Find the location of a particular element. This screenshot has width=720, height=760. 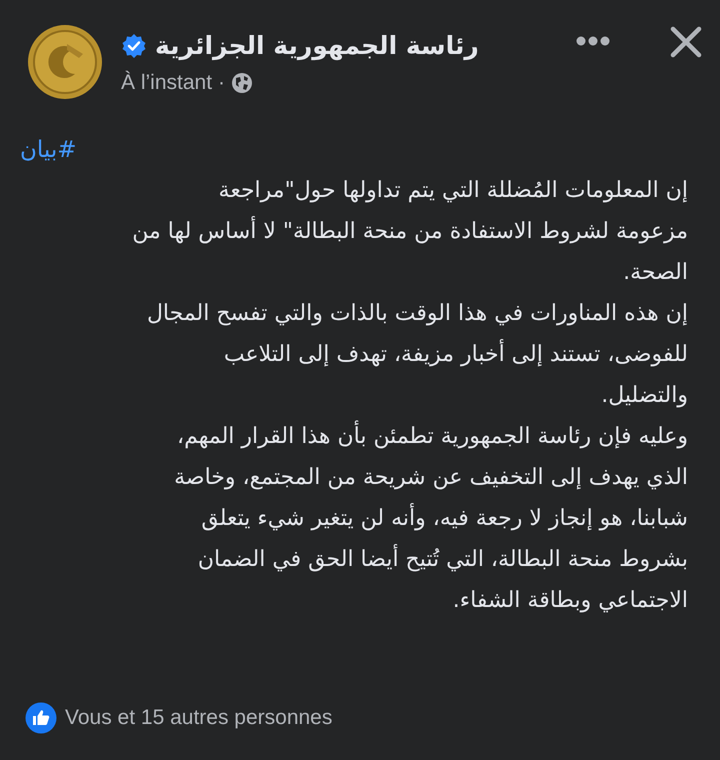

like-icon is located at coordinates (41, 718).